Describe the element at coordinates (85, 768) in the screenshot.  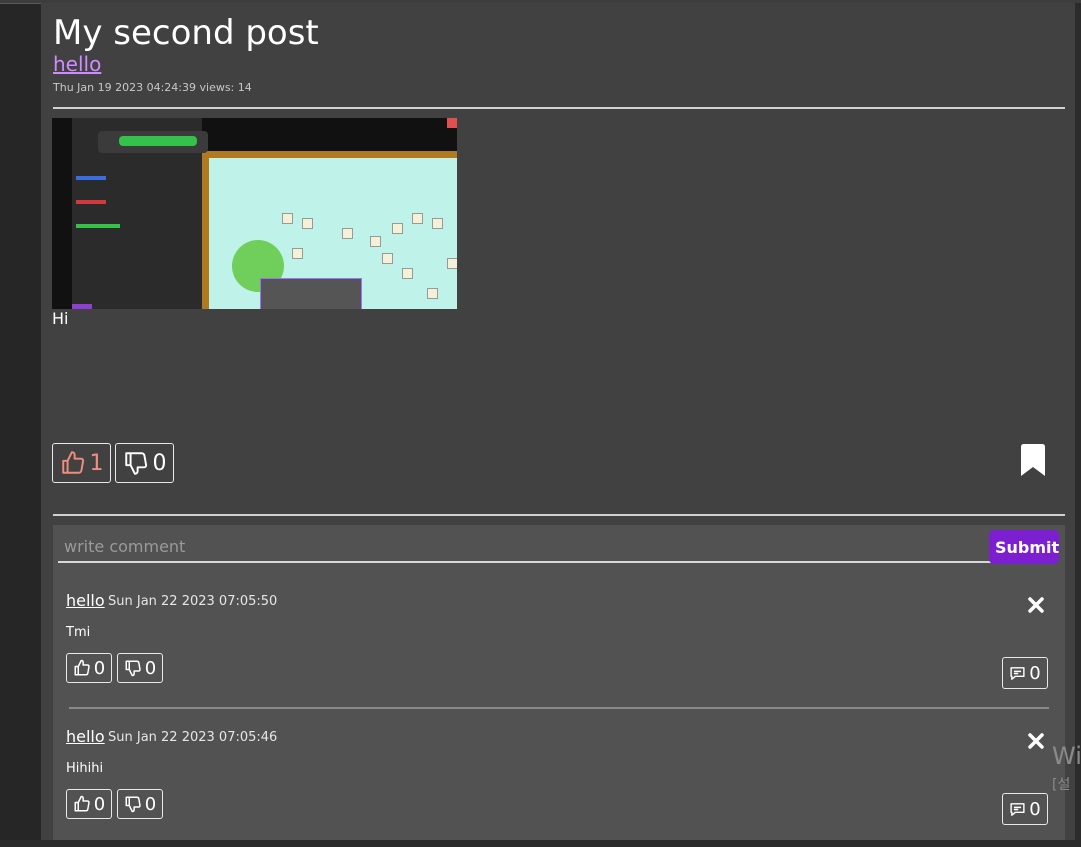
I see `comment-text: Hihihi` at that location.